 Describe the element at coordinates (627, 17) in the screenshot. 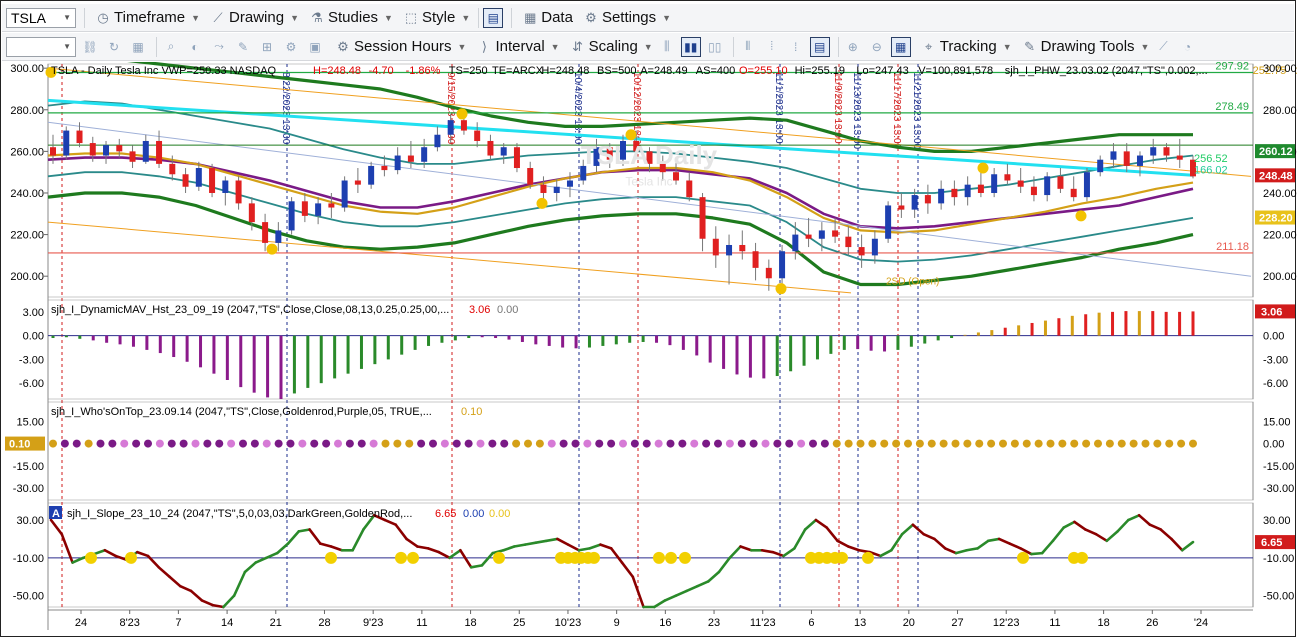

I see `settings-menu: ⚙ Settings ▼` at that location.